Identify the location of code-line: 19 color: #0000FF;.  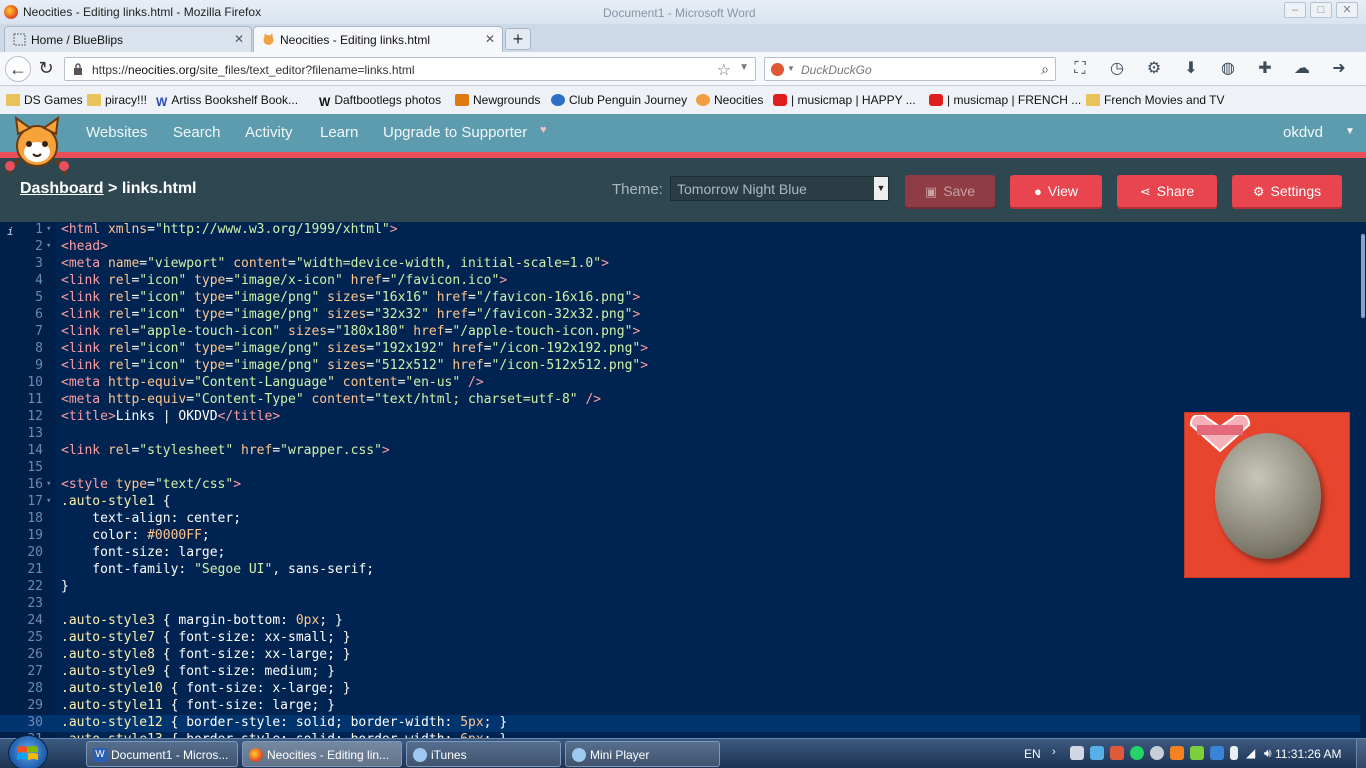
(680, 536).